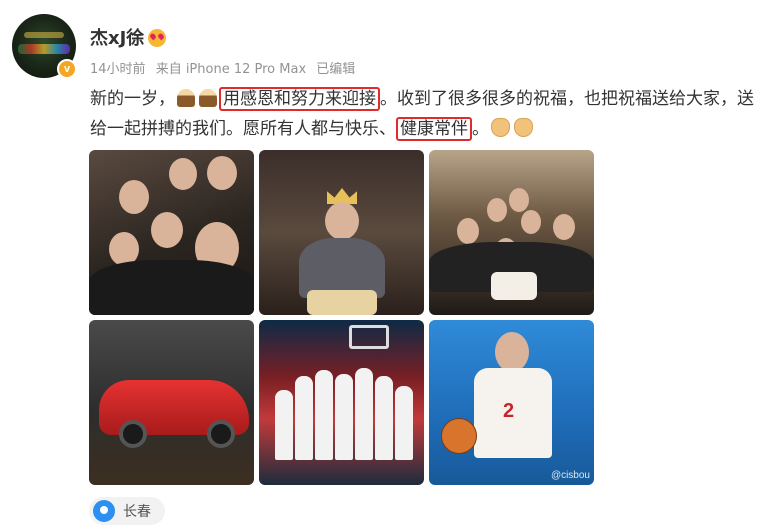 This screenshot has width=768, height=529. I want to click on post-time: 14小时前, so click(118, 69).